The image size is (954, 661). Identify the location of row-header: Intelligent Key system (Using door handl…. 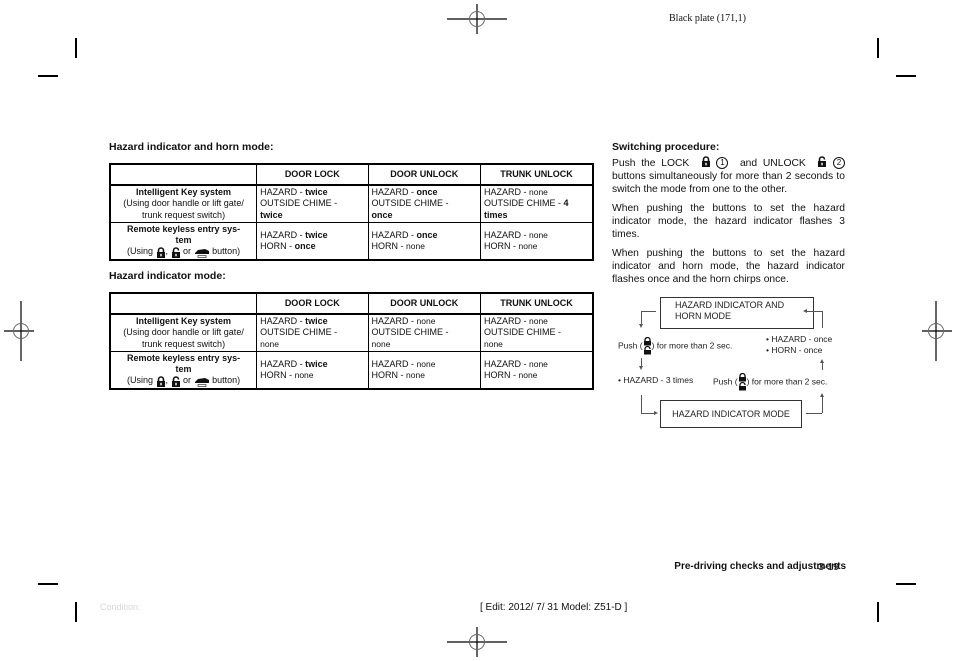
(183, 332).